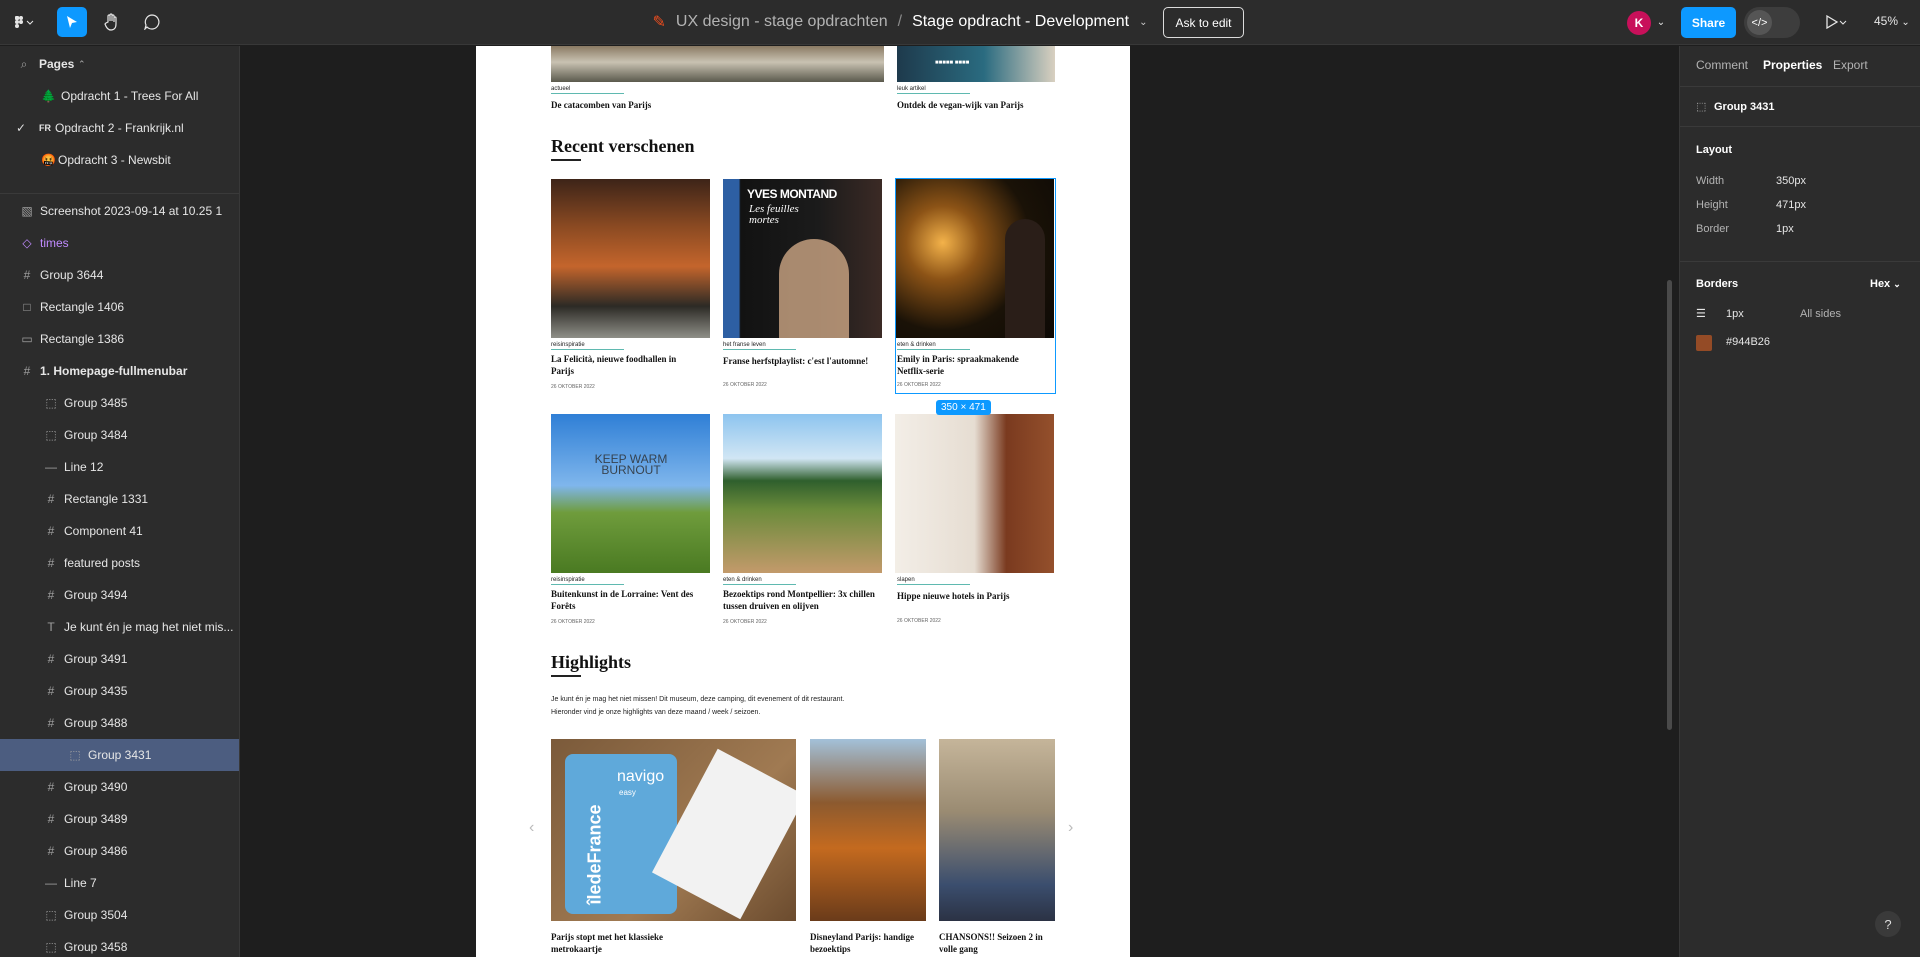  I want to click on page-item-current: ✓ FR Opdracht 2 - Frankrijk.nl, so click(119, 128).